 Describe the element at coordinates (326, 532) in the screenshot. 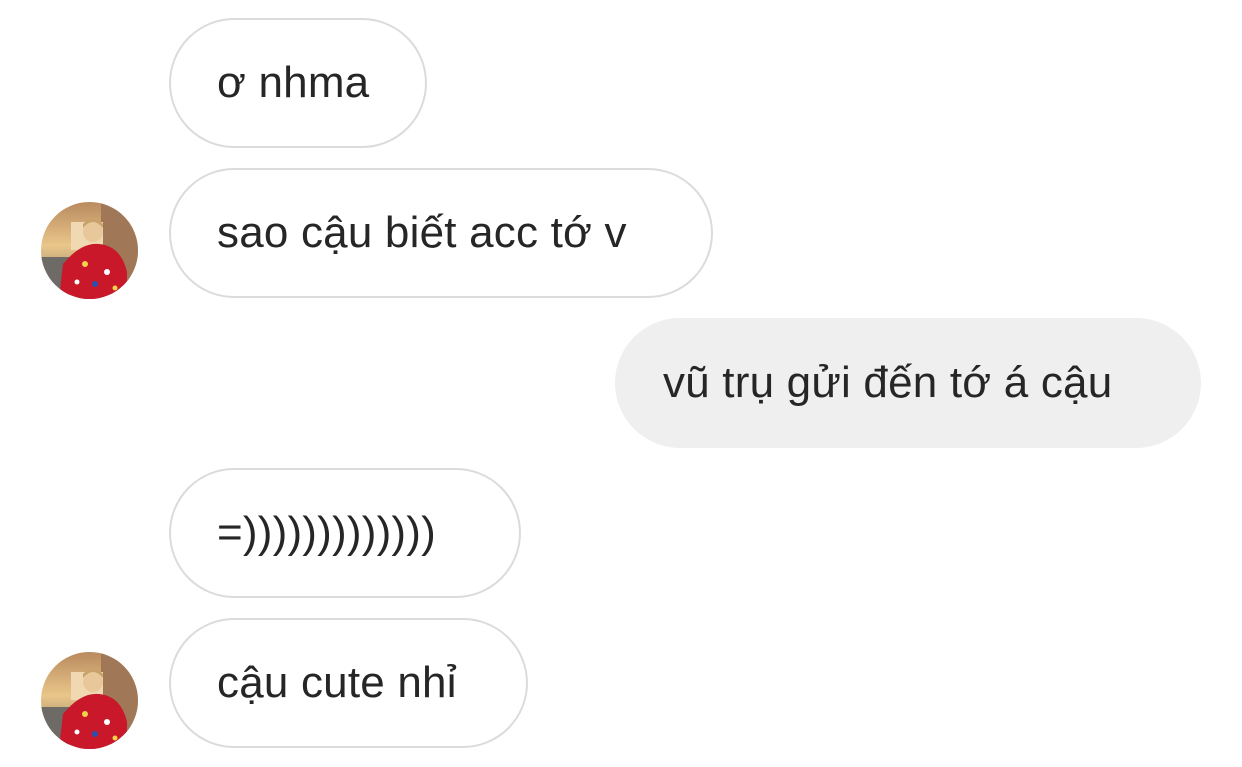

I see `message-text: =)))))))))))))` at that location.